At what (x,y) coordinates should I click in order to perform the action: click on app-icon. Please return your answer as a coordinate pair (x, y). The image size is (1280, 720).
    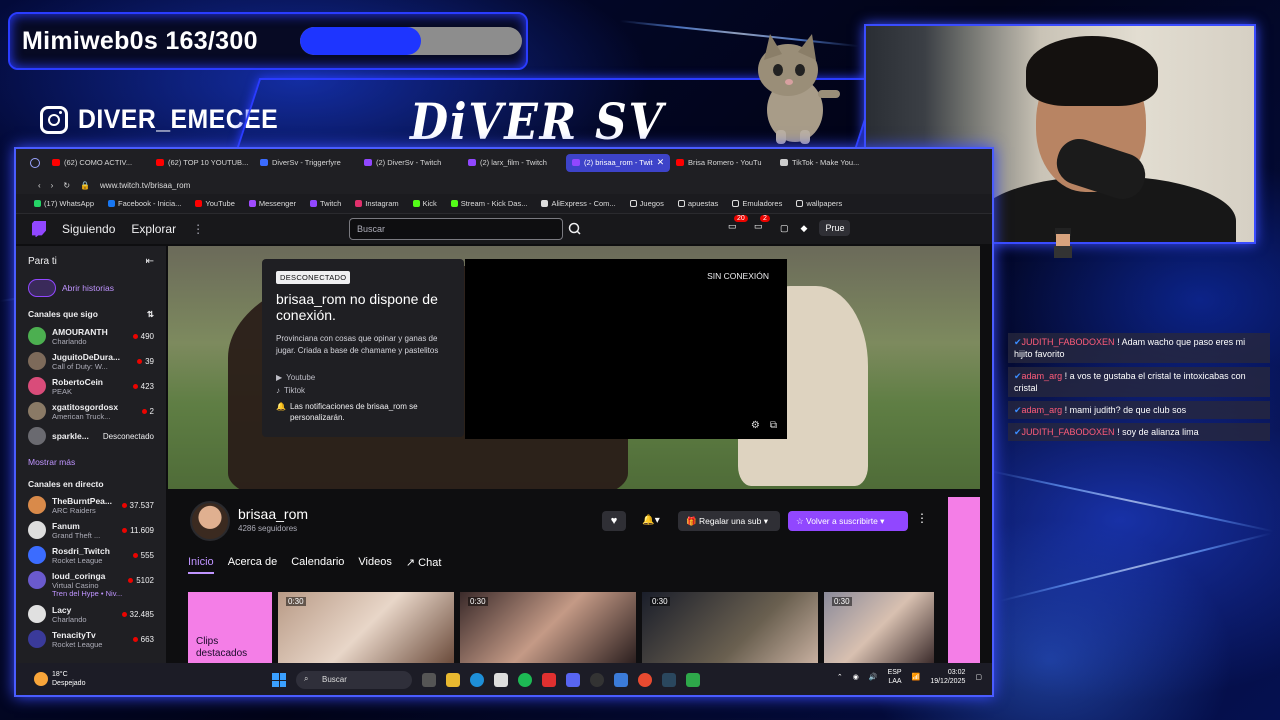
    Looking at the image, I should click on (693, 680).